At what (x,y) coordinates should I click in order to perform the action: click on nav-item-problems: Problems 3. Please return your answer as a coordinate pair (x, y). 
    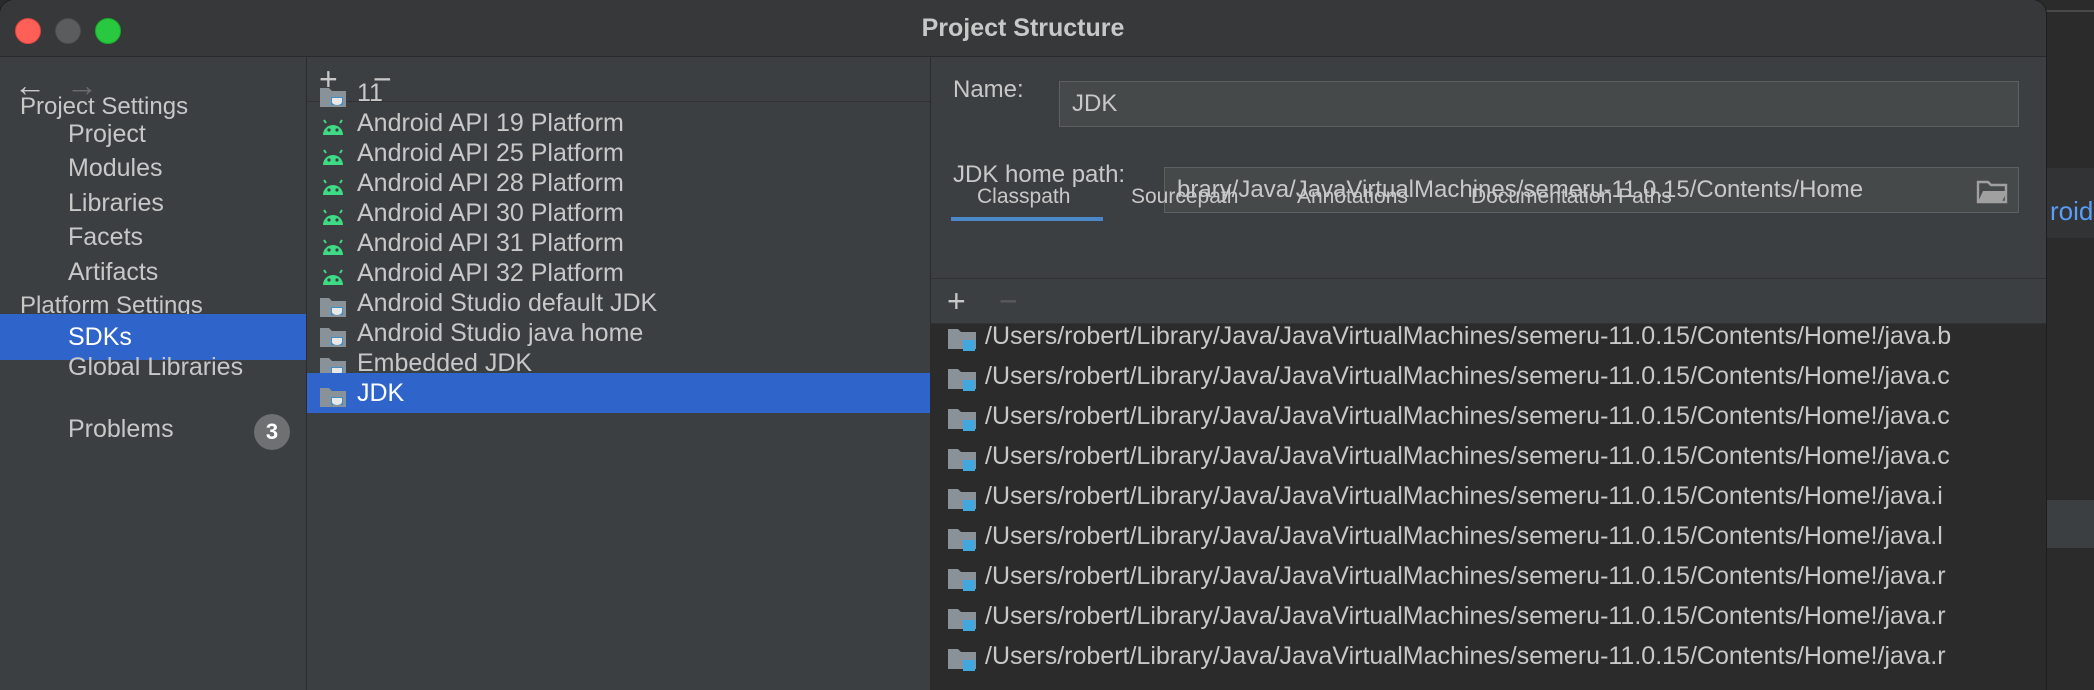
    Looking at the image, I should click on (153, 429).